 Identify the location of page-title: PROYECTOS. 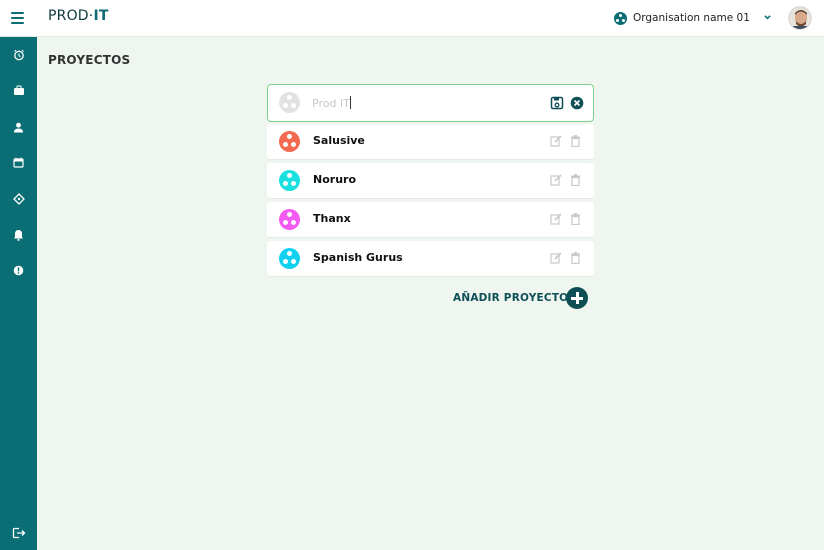
(89, 60).